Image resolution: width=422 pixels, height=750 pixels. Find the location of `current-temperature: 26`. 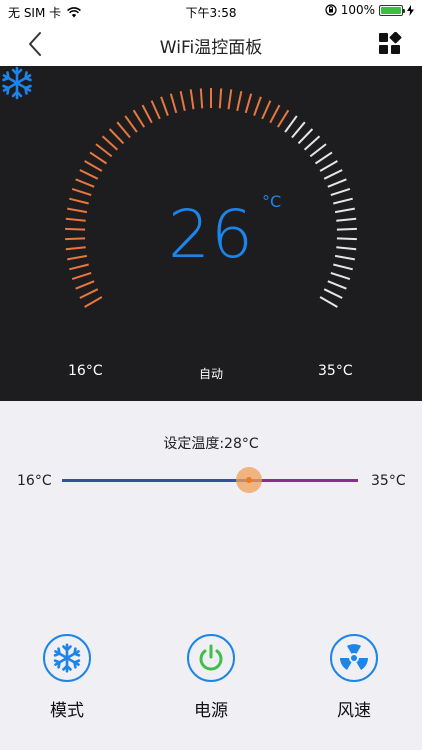

current-temperature: 26 is located at coordinates (211, 234).